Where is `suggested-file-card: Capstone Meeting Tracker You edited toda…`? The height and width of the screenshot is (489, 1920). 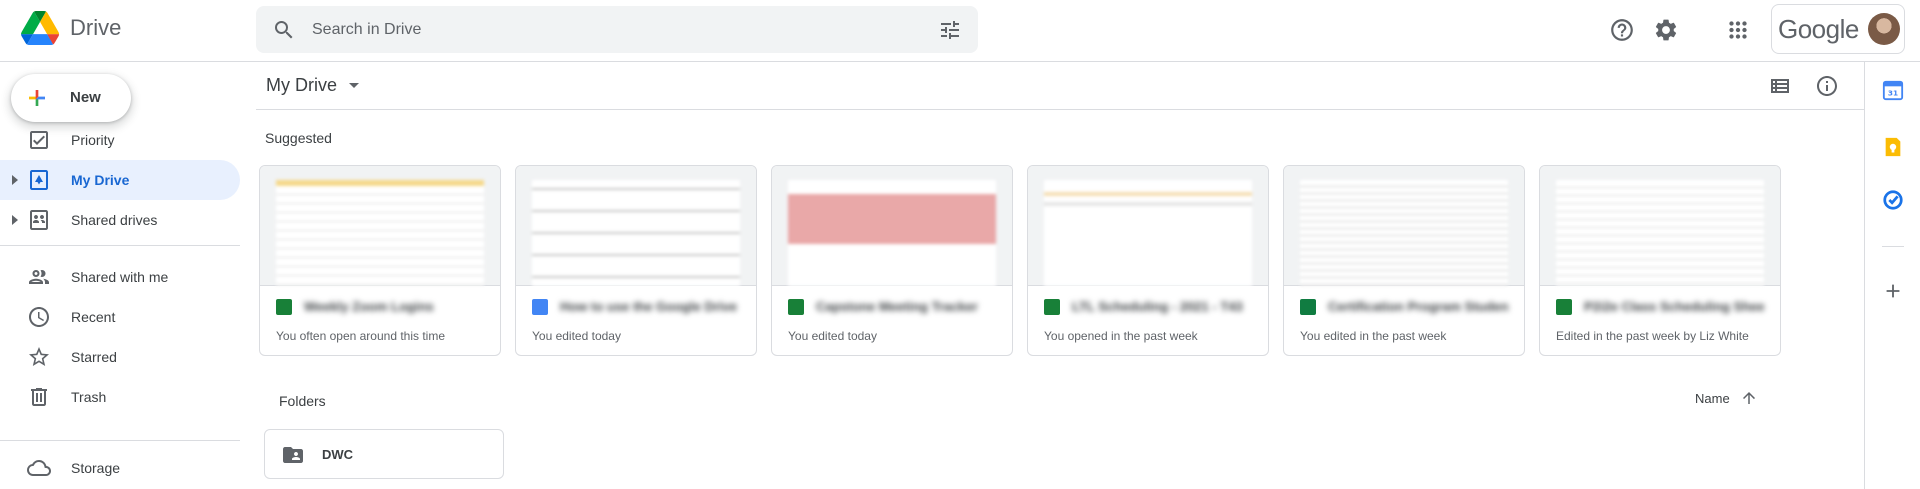 suggested-file-card: Capstone Meeting Tracker You edited toda… is located at coordinates (892, 260).